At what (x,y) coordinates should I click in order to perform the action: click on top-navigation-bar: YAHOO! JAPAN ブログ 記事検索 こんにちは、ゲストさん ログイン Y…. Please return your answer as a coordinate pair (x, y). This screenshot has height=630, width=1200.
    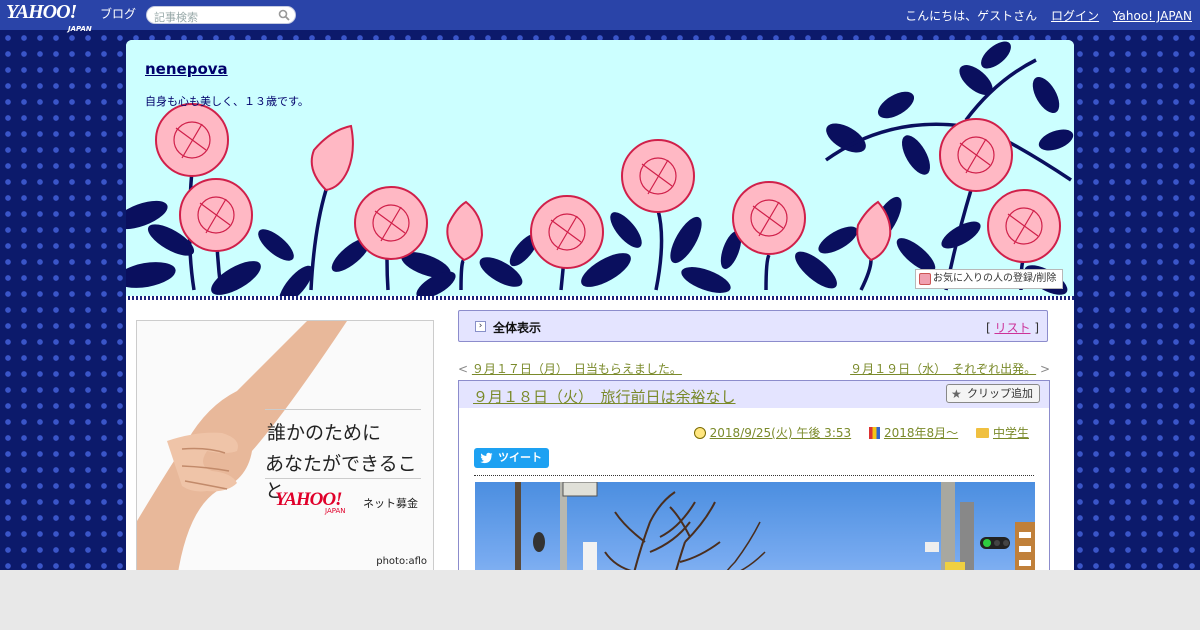
    Looking at the image, I should click on (600, 16).